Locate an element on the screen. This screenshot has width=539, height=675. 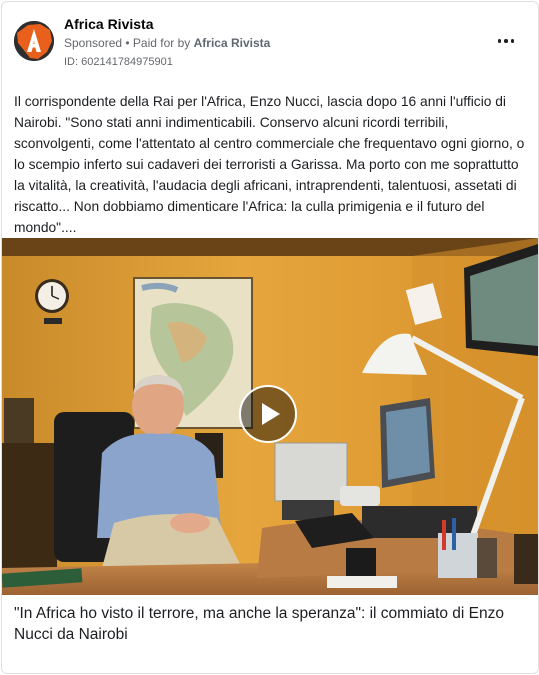
sponsored-label: Sponsored is located at coordinates (93, 43).